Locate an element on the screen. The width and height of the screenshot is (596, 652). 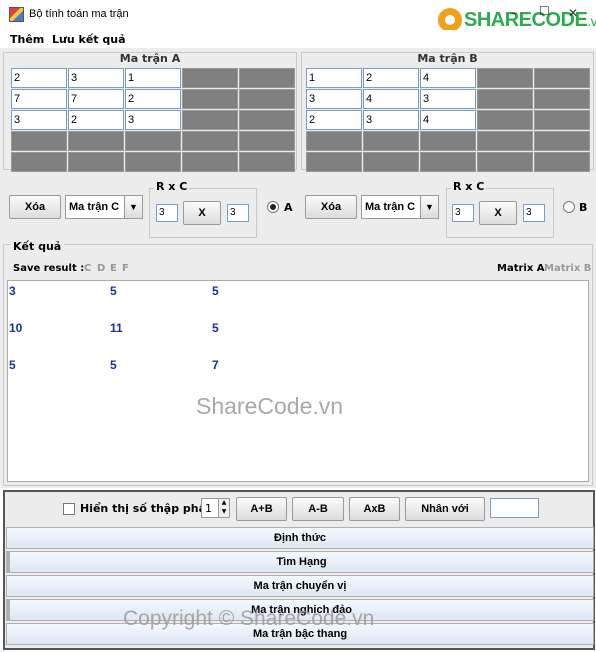
save-option-d: D is located at coordinates (101, 268).